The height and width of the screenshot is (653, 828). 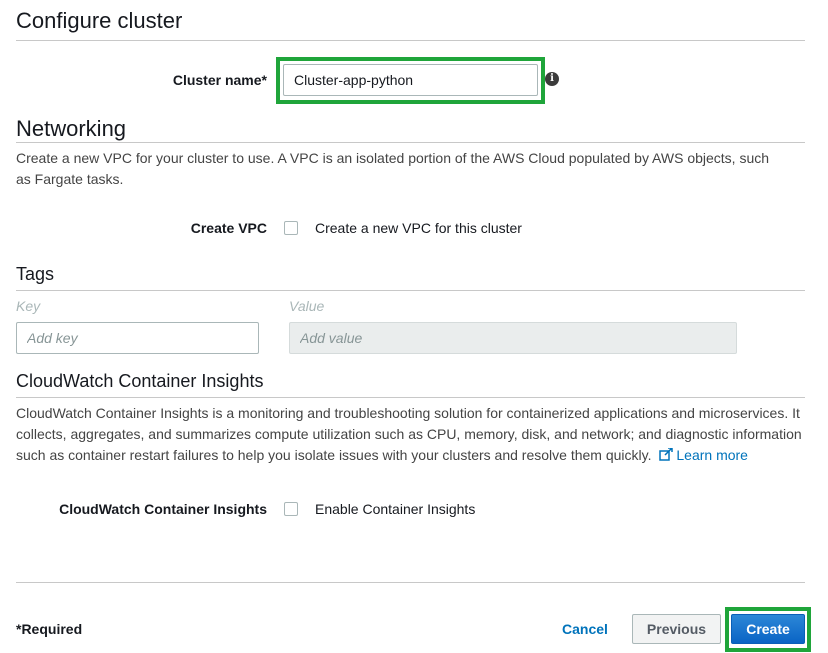 What do you see at coordinates (552, 79) in the screenshot?
I see `info-icon: i` at bounding box center [552, 79].